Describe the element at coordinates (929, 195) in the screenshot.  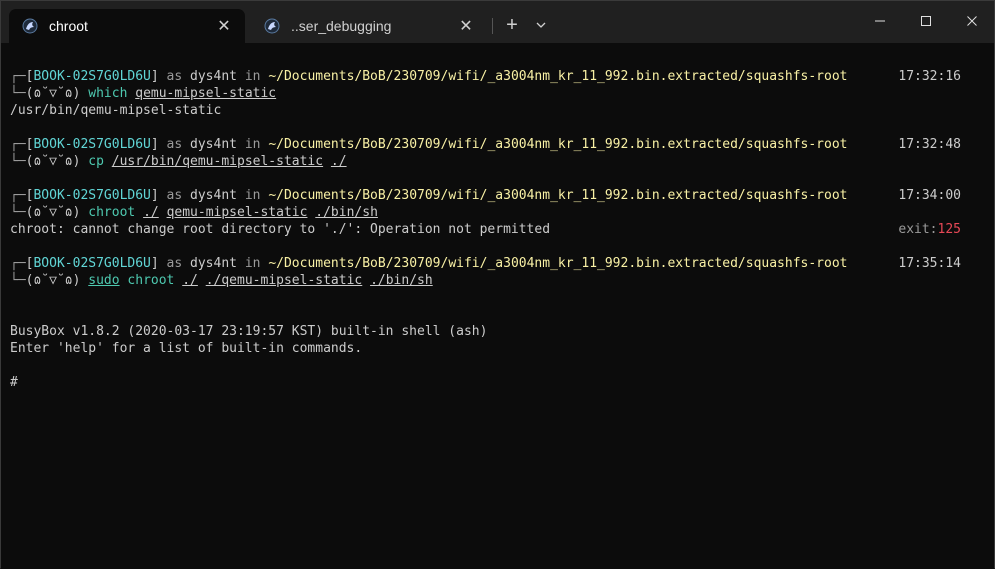
I see `timestamp: 17:34:00` at that location.